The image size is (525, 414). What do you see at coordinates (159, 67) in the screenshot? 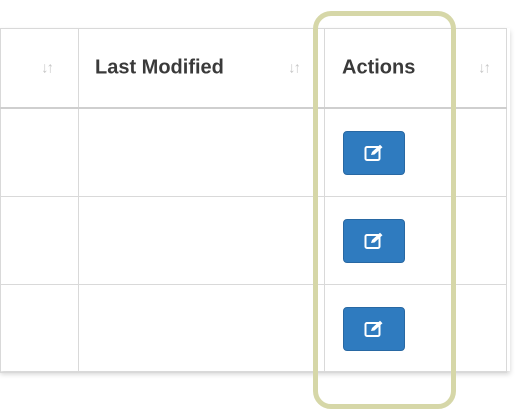
I see `column-header-label: Last Modified` at bounding box center [159, 67].